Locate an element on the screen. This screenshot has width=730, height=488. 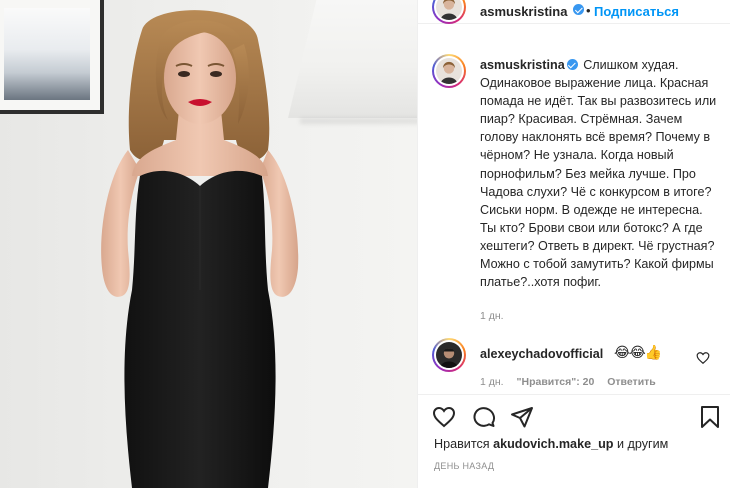
likes-prefix: Нравится is located at coordinates (462, 444).